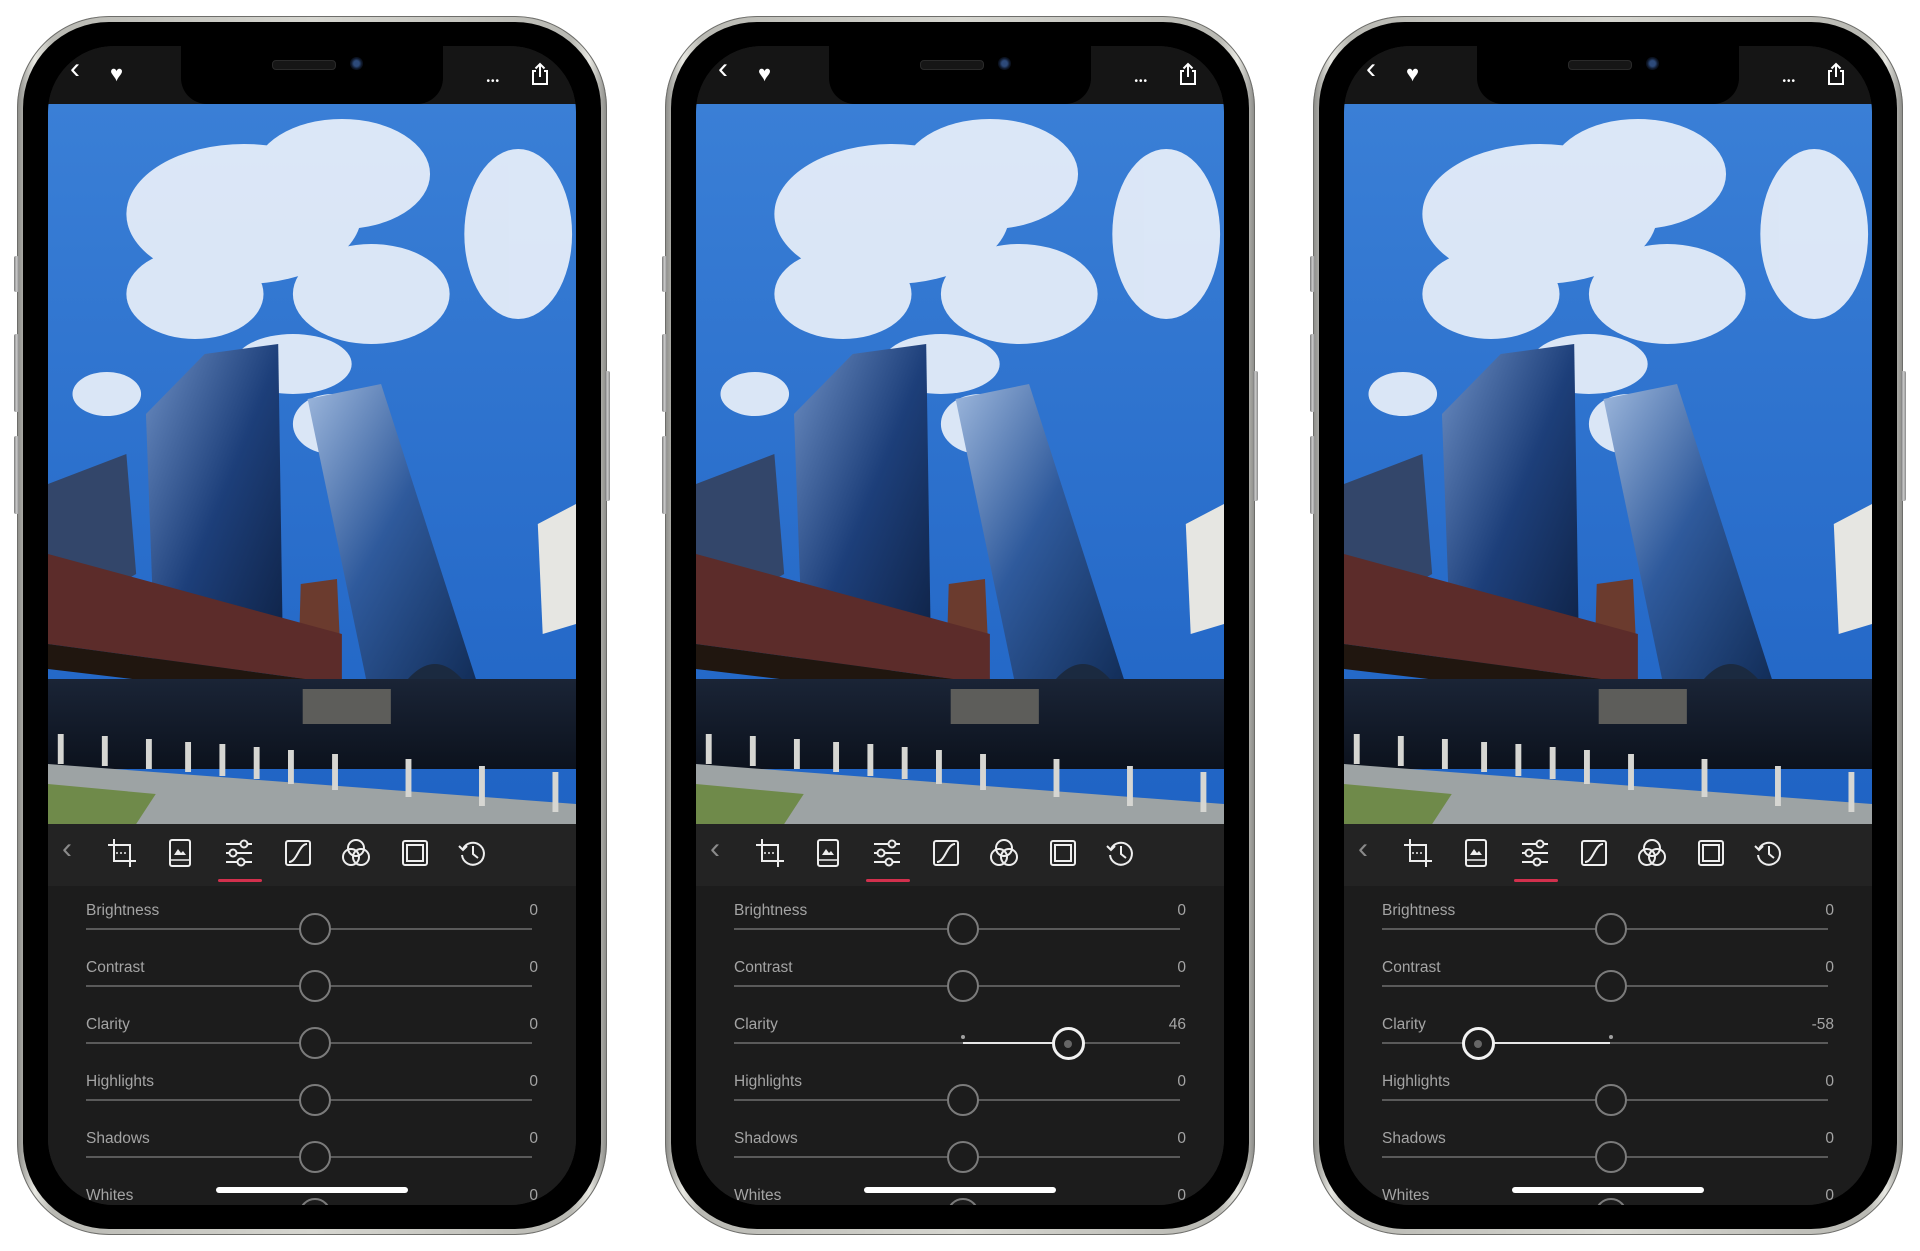 Image resolution: width=1920 pixels, height=1251 pixels. Describe the element at coordinates (16, 373) in the screenshot. I see `volume-up-button` at that location.